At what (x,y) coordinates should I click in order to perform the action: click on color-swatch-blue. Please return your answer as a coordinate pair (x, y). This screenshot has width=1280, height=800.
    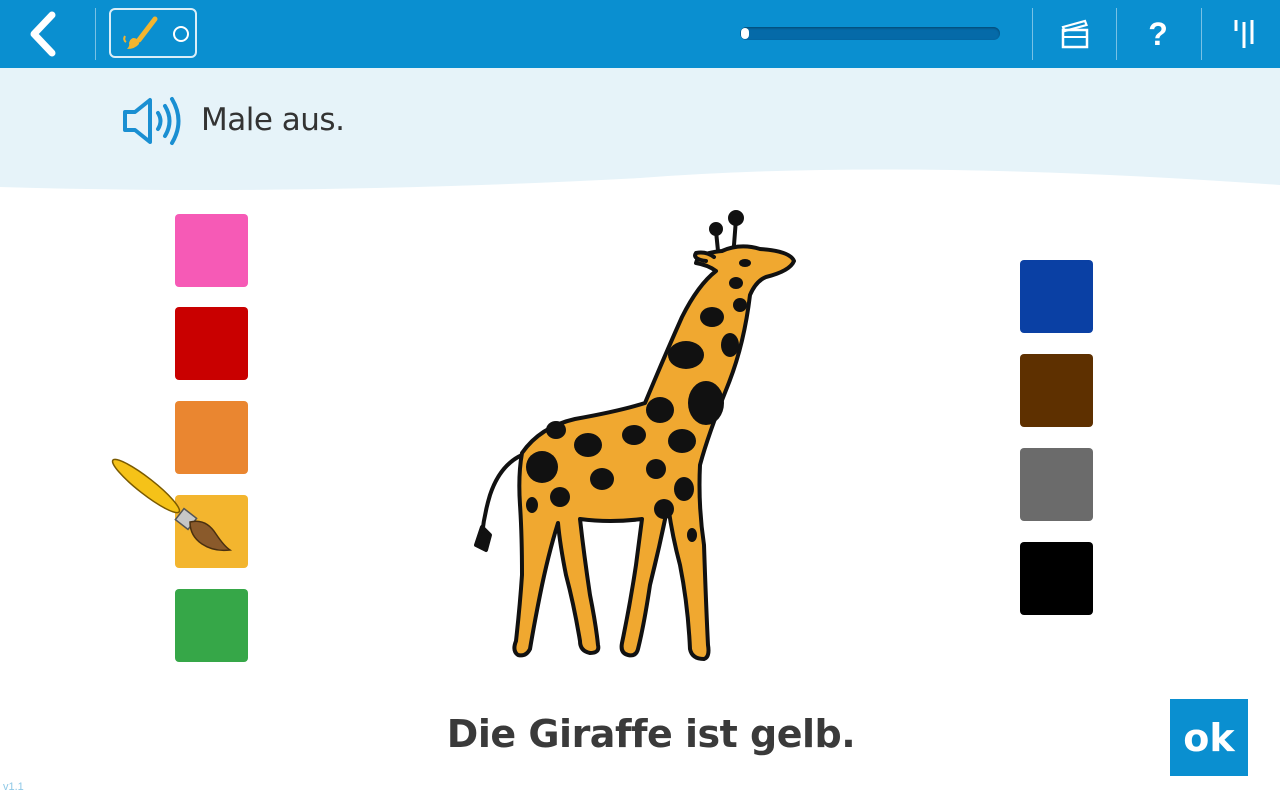
    Looking at the image, I should click on (1056, 296).